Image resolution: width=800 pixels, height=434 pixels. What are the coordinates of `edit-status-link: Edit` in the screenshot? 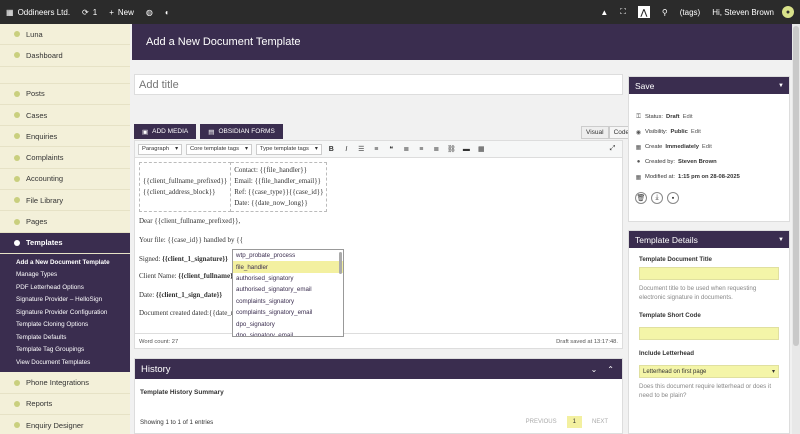 It's located at (688, 117).